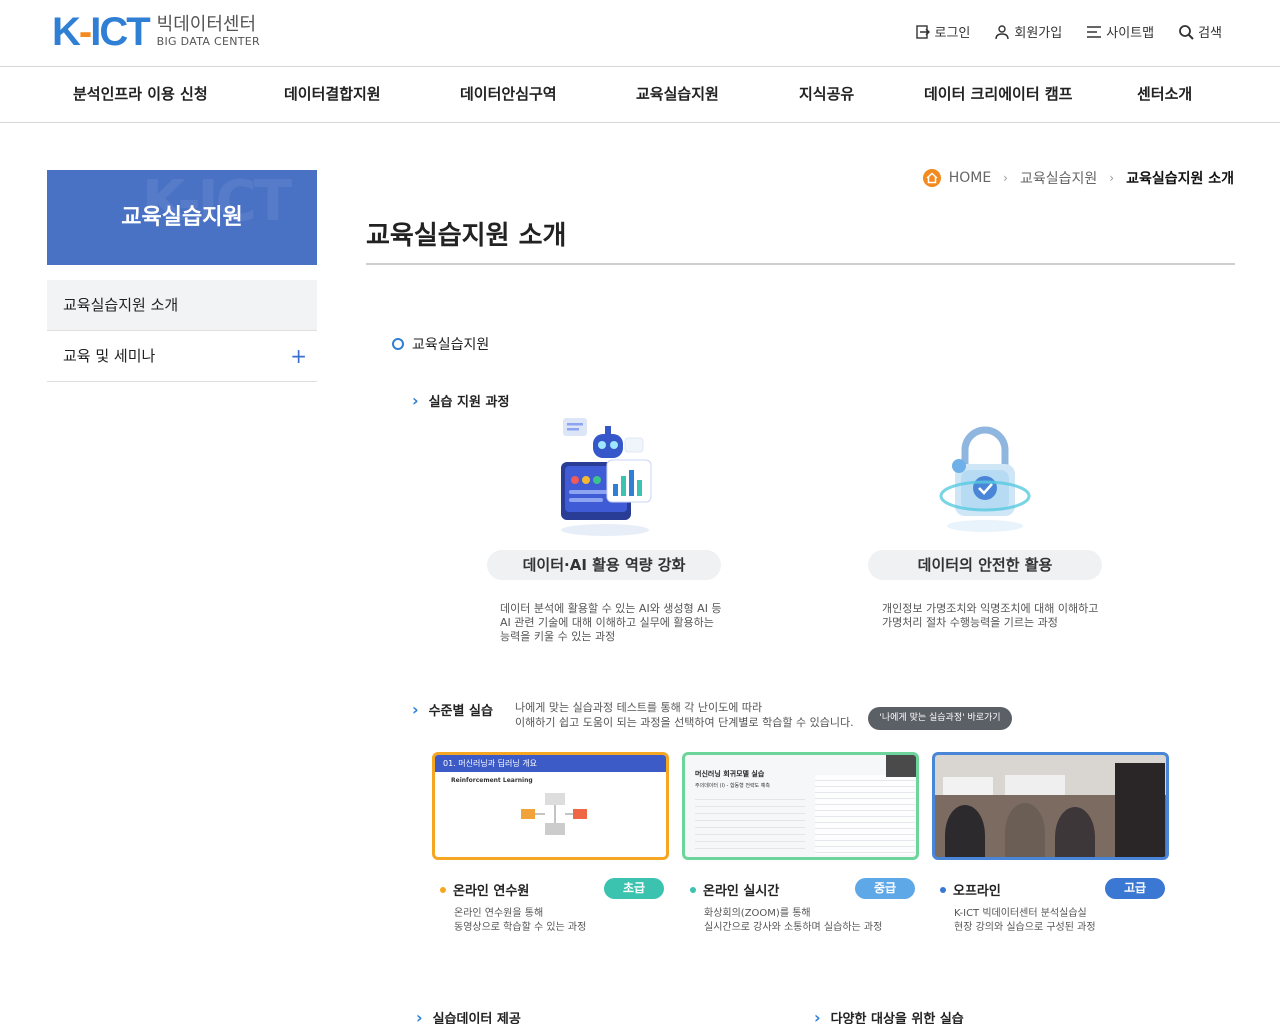 This screenshot has width=1280, height=1024. Describe the element at coordinates (140, 94) in the screenshot. I see `nav-analysis-infra: 분석인프라 이용 신청` at that location.